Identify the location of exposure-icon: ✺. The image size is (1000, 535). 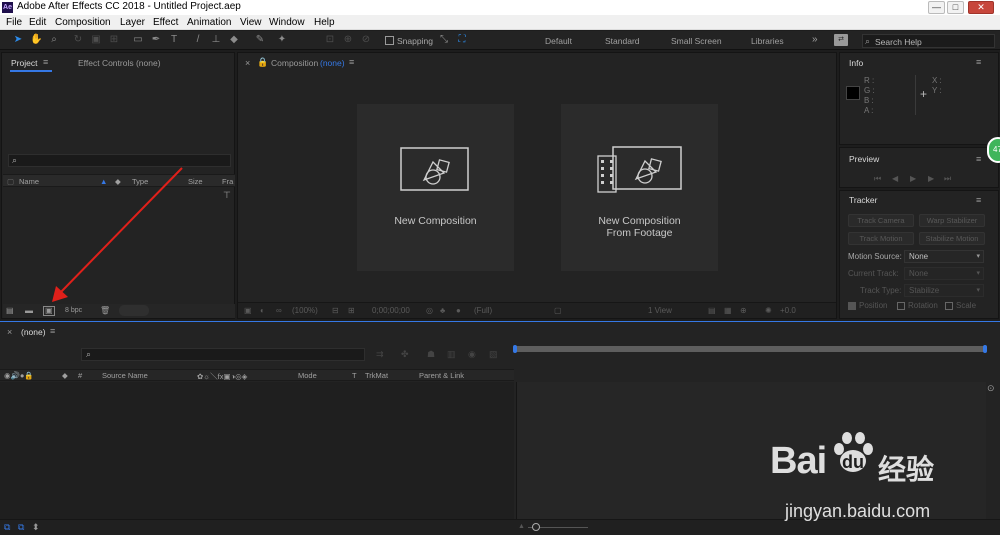
(768, 310).